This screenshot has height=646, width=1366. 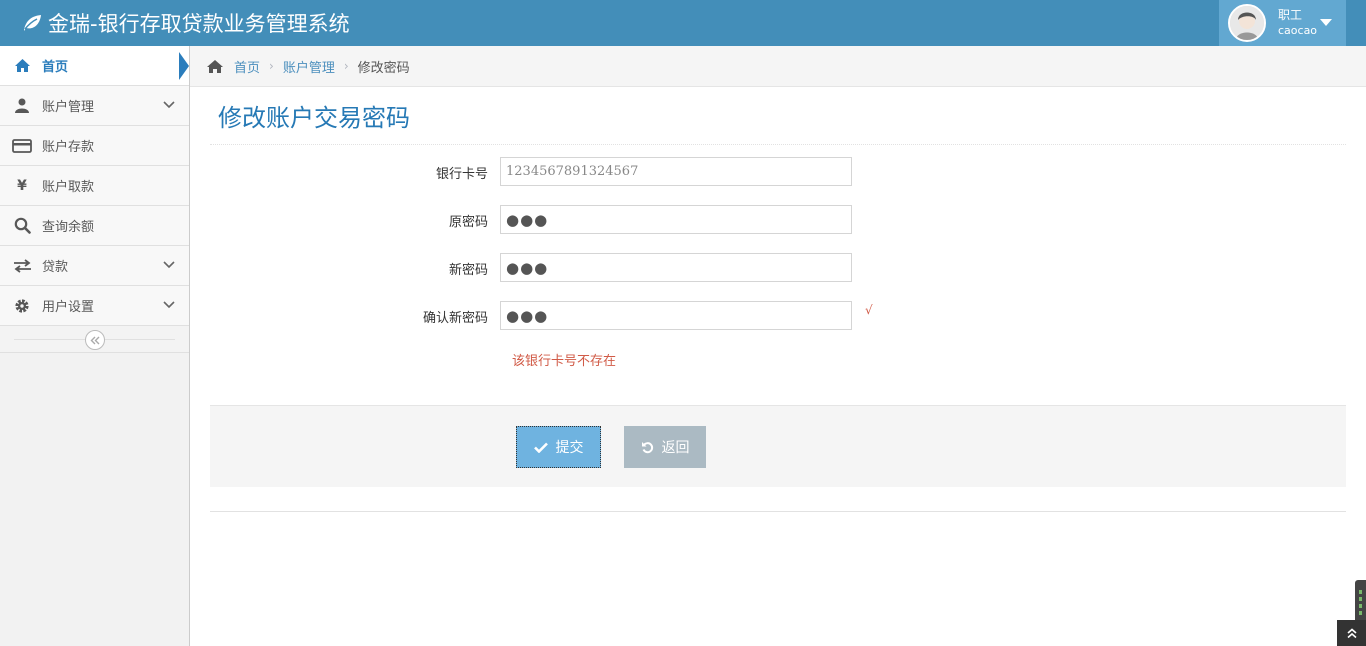 I want to click on user-role: 职工, so click(x=1290, y=15).